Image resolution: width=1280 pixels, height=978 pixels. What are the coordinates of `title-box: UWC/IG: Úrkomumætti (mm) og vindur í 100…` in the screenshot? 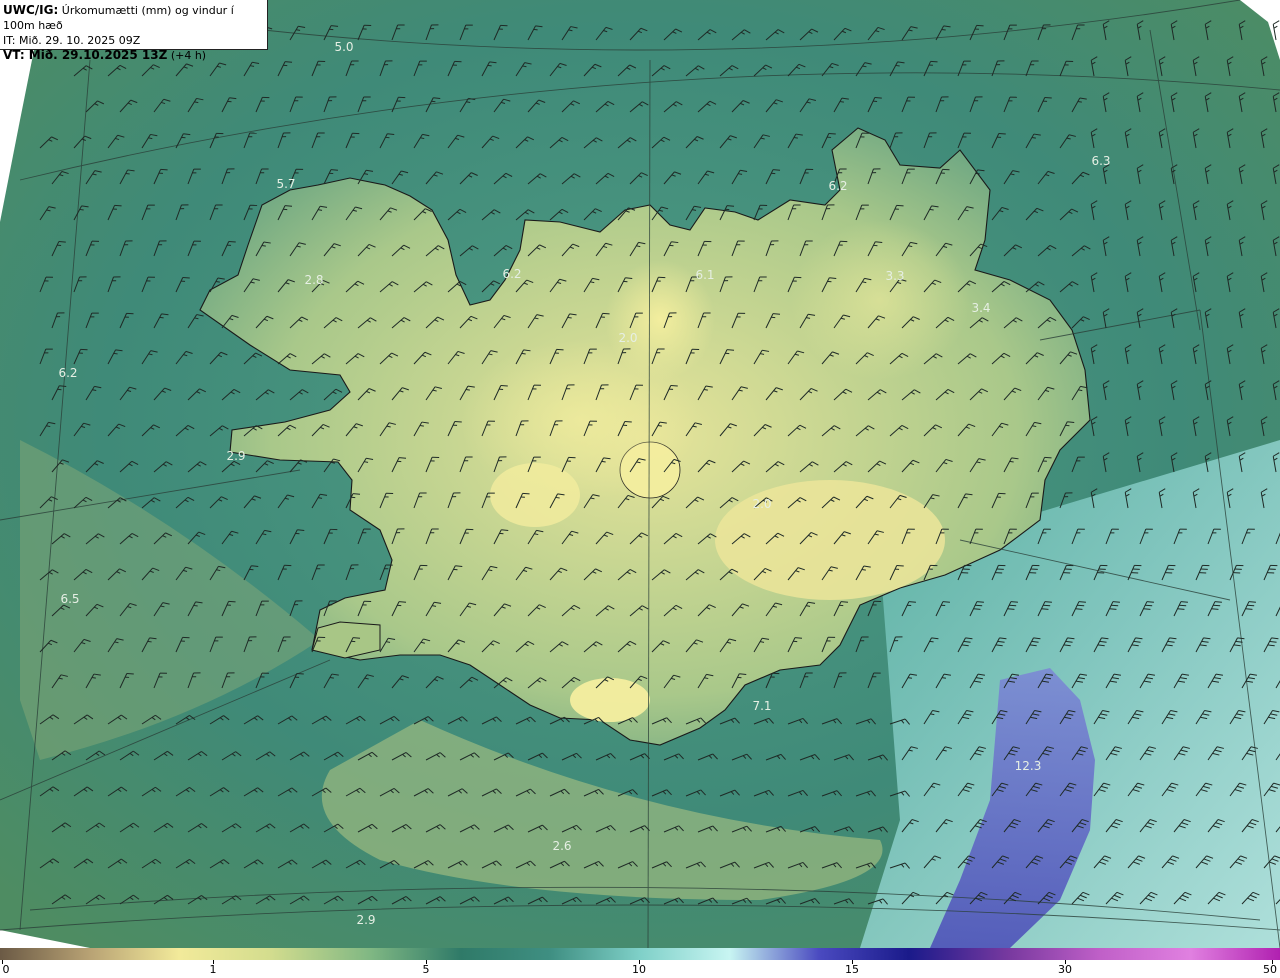 It's located at (134, 31).